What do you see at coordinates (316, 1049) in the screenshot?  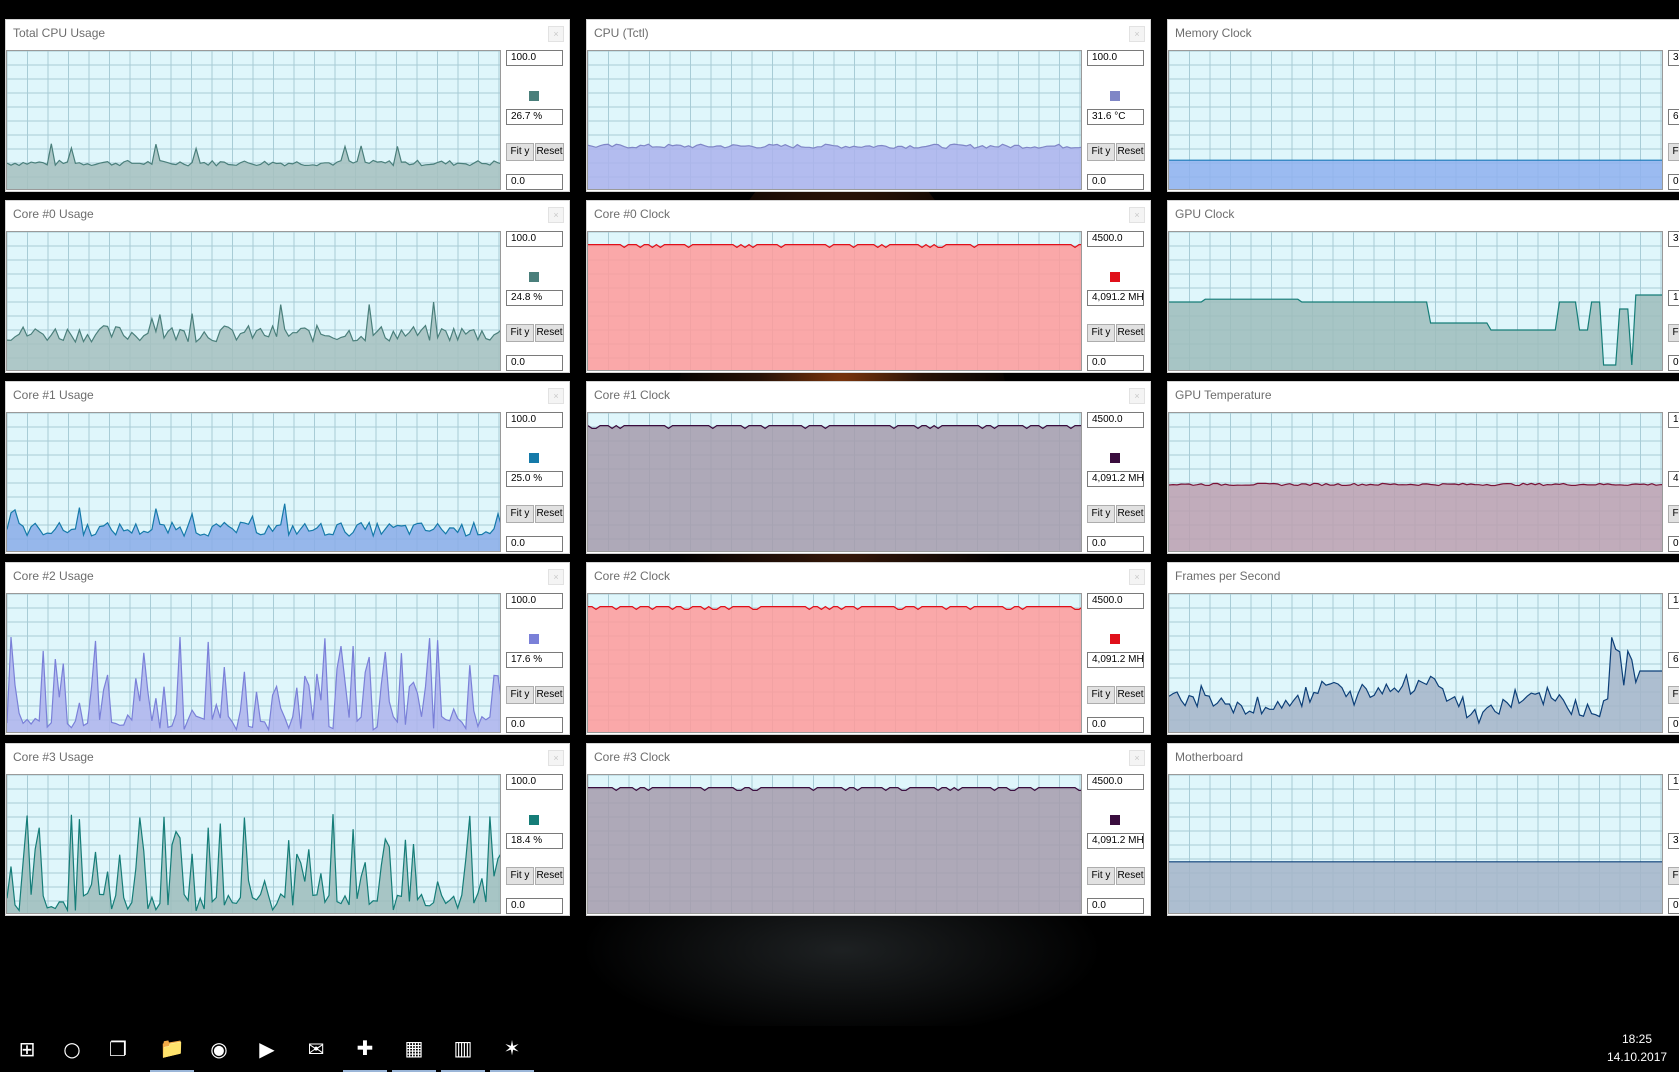 I see `taskbar-mail: ✉` at bounding box center [316, 1049].